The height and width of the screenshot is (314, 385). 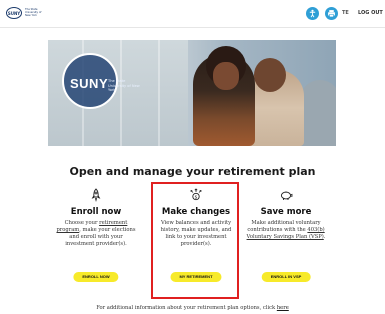 I want to click on suny-brand-subtitle: The State University of New York, so click(x=124, y=85).